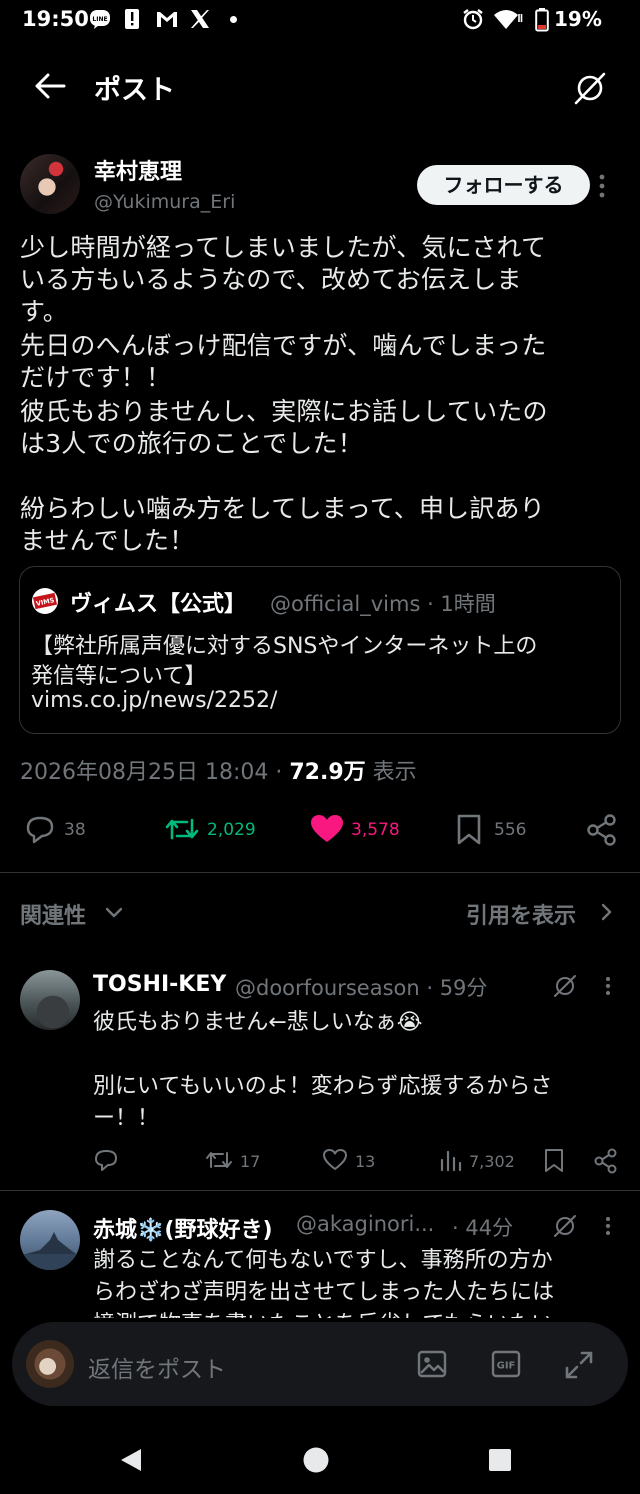 Image resolution: width=640 pixels, height=1494 pixels. I want to click on author-name: 幸村恵理, so click(138, 170).